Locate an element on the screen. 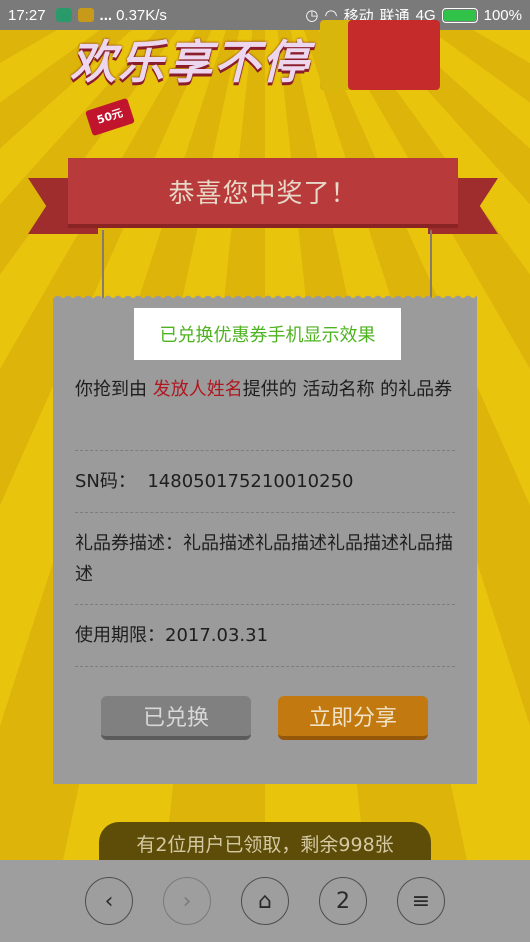 The image size is (530, 942). hero-banner: 欢乐享不停 is located at coordinates (265, 60).